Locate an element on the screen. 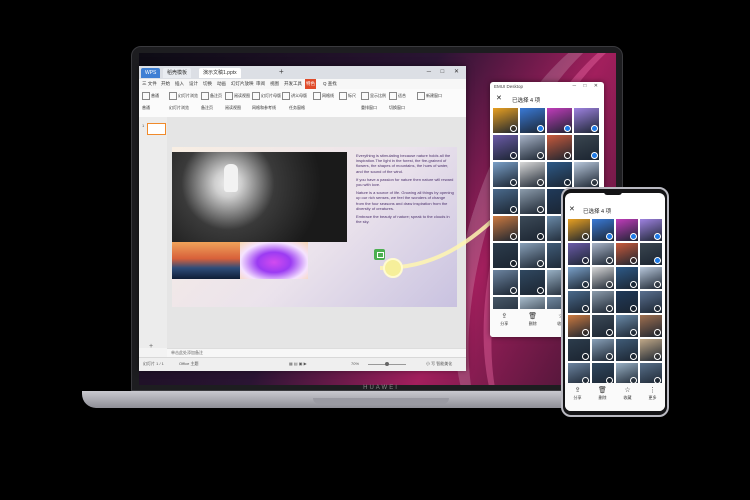 This screenshot has width=750, height=500. ribbon-row2-reading: 阅读视图 is located at coordinates (233, 108).